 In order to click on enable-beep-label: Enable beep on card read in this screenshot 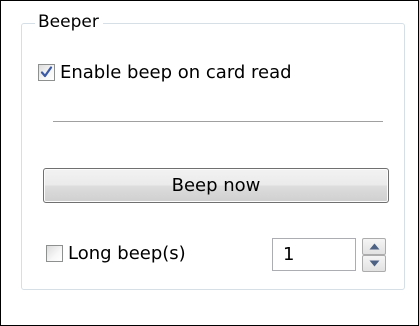, I will do `click(176, 73)`.